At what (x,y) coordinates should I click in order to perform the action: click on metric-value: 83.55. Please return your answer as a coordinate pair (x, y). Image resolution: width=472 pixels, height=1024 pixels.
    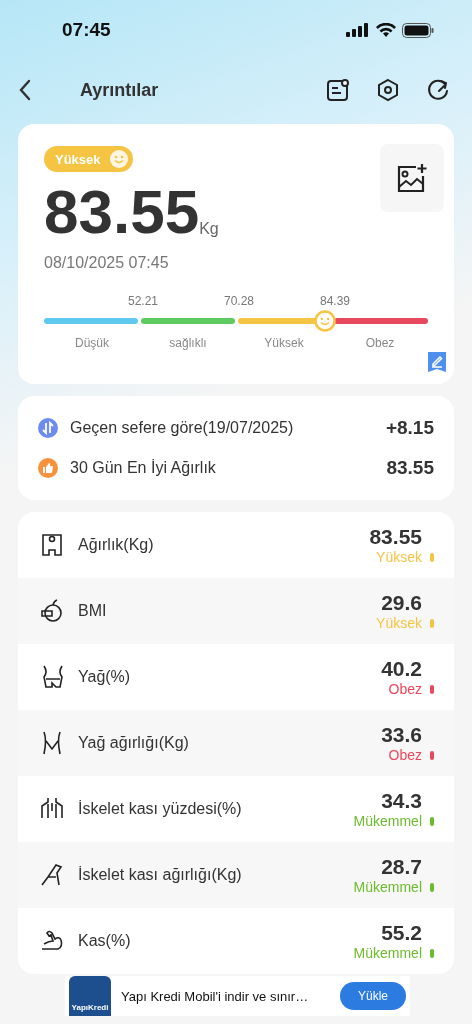
    Looking at the image, I should click on (395, 537).